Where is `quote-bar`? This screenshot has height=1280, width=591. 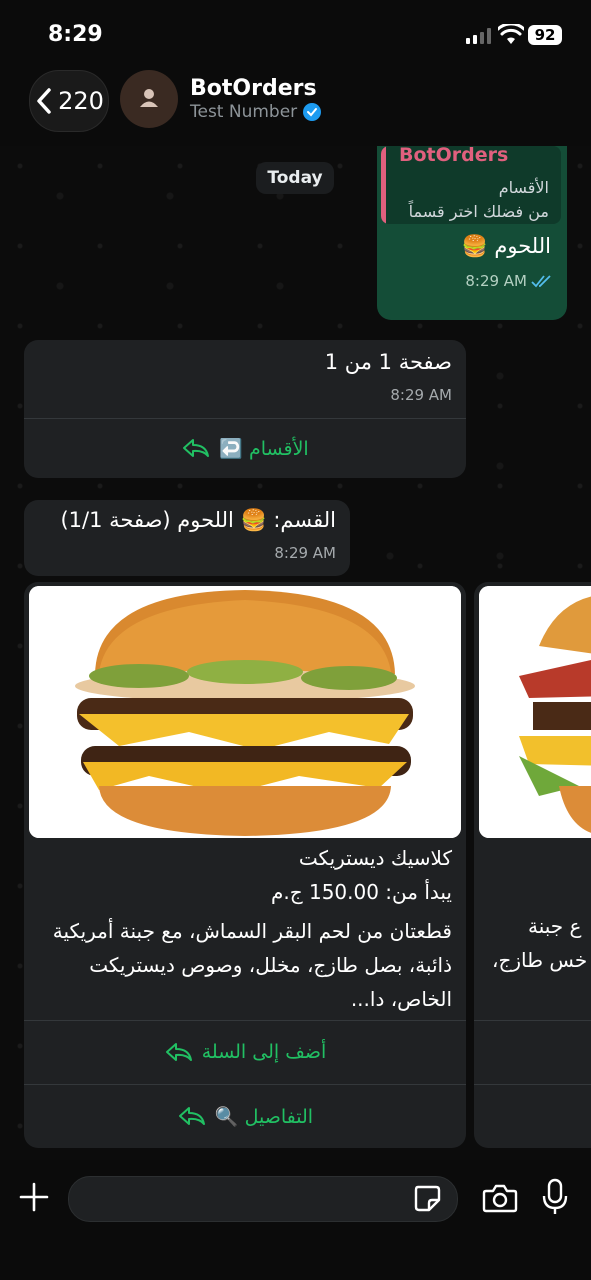 quote-bar is located at coordinates (383, 185).